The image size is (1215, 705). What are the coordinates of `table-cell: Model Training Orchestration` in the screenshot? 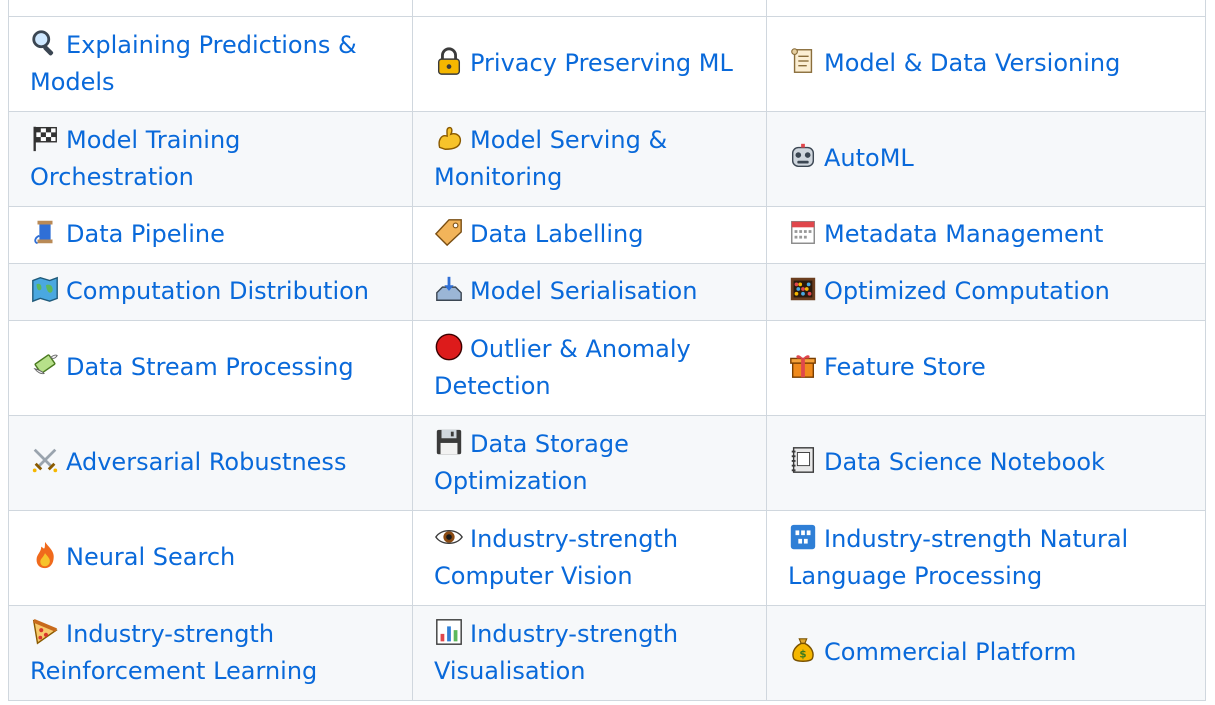 It's located at (210, 159).